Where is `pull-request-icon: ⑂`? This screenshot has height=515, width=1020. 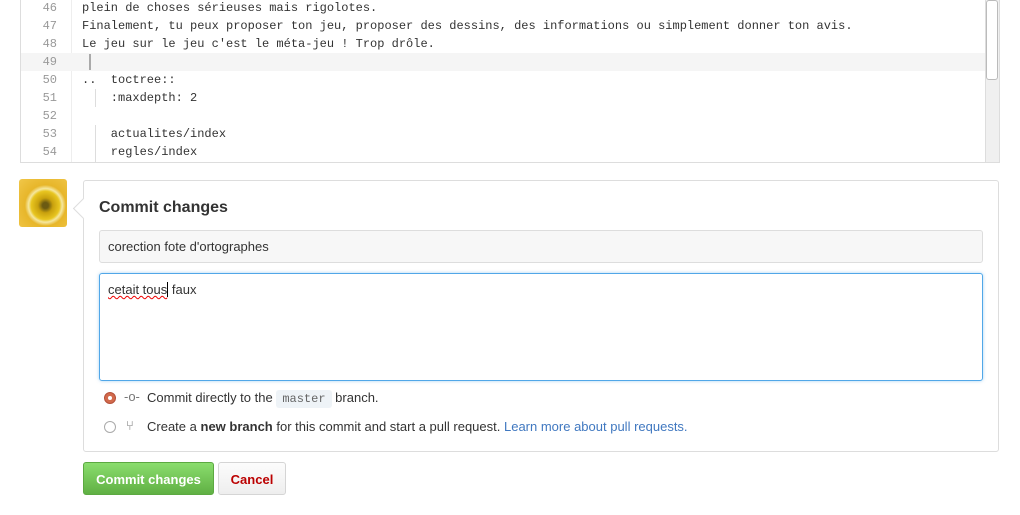 pull-request-icon: ⑂ is located at coordinates (130, 425).